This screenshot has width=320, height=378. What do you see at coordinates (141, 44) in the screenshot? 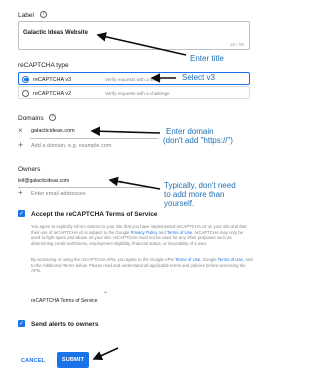
I see `arrow-to-label` at bounding box center [141, 44].